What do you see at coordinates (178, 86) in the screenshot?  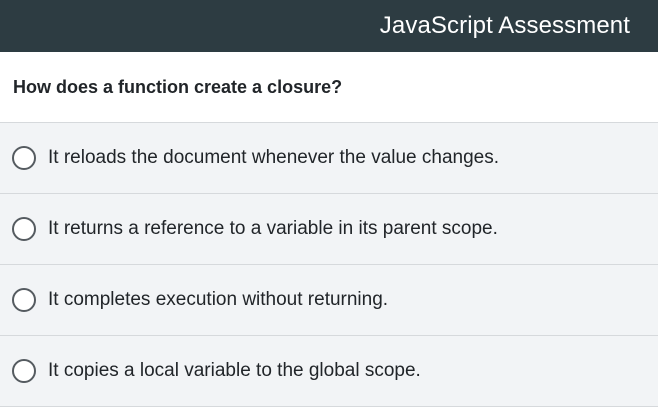 I see `question-text: How does a function create a closure?` at bounding box center [178, 86].